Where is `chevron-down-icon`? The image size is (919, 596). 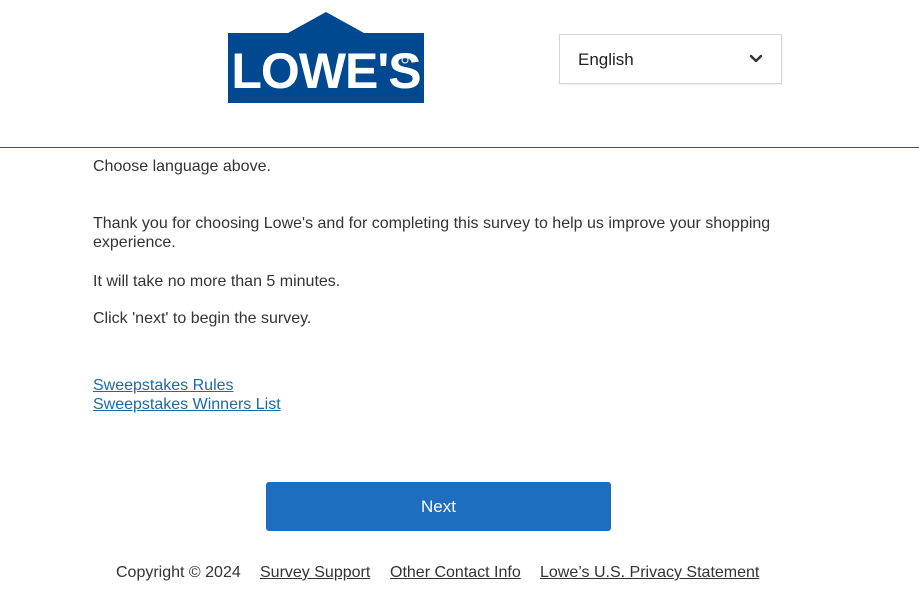 chevron-down-icon is located at coordinates (756, 58).